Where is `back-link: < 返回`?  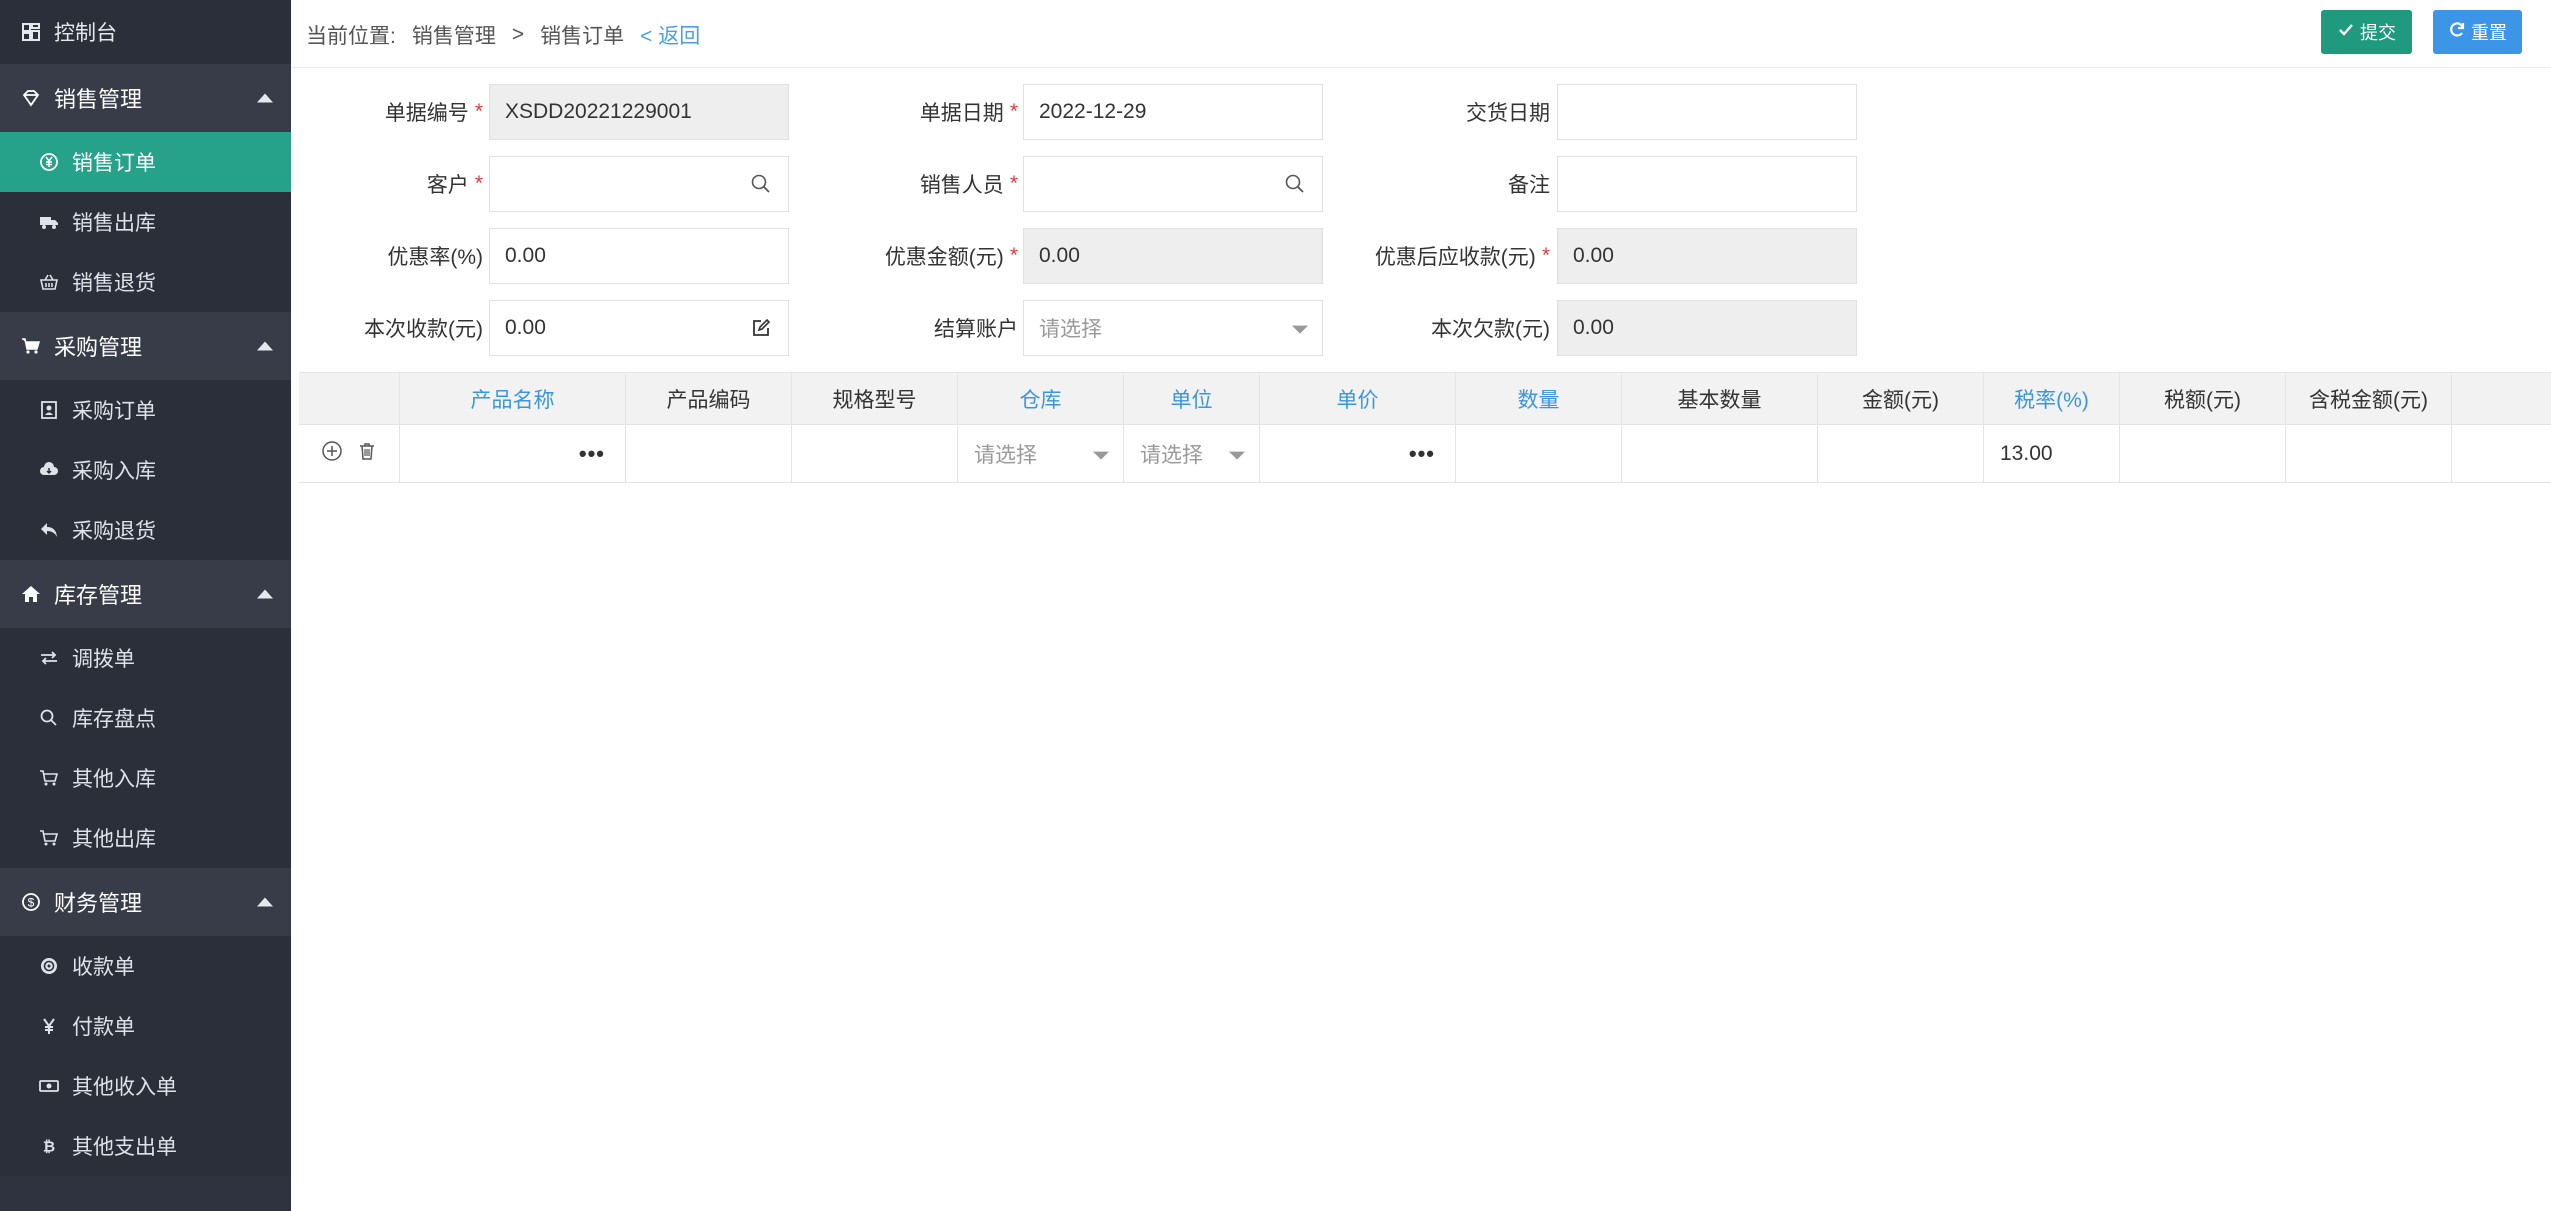
back-link: < 返回 is located at coordinates (670, 35).